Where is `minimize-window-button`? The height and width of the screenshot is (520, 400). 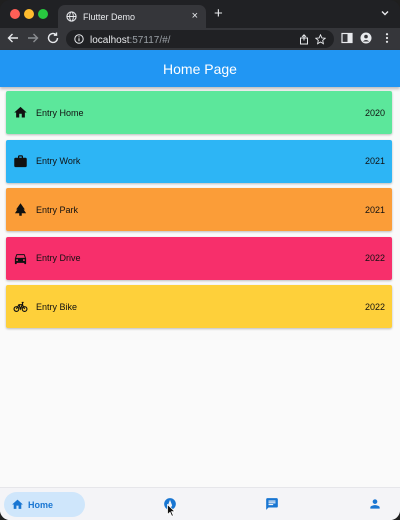 minimize-window-button is located at coordinates (29, 14).